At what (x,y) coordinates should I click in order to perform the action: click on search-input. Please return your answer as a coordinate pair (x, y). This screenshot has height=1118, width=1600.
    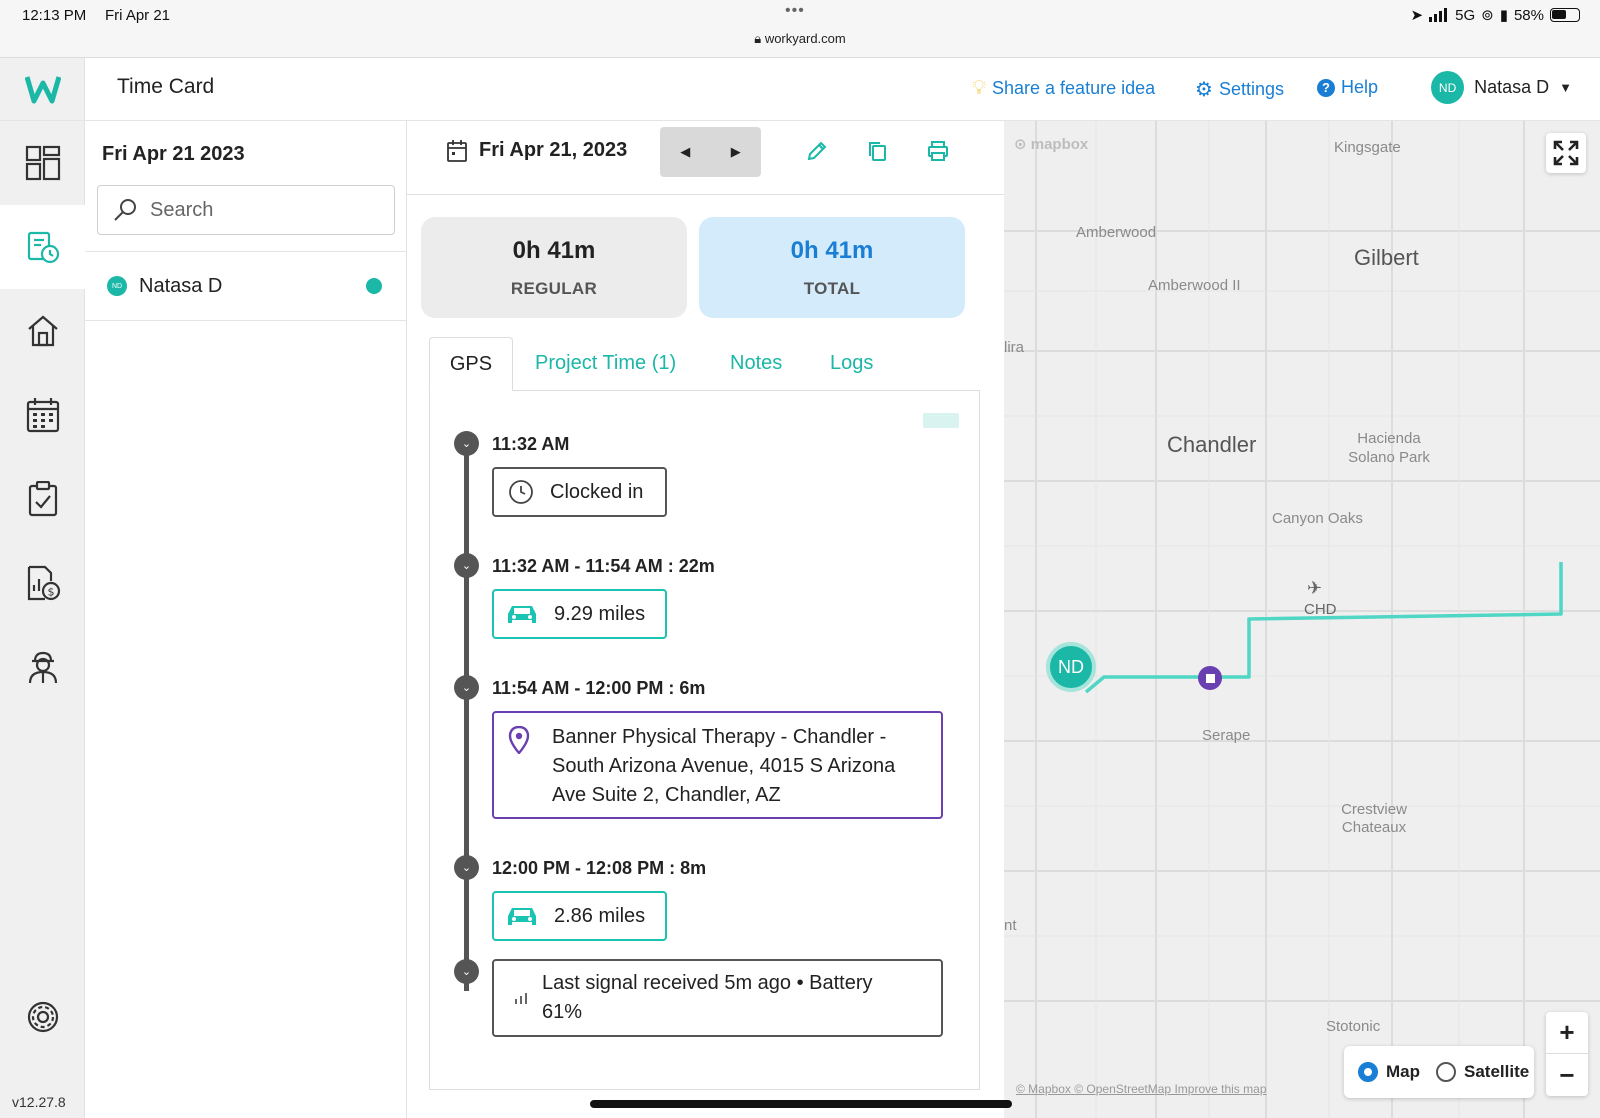
    Looking at the image, I should click on (260, 210).